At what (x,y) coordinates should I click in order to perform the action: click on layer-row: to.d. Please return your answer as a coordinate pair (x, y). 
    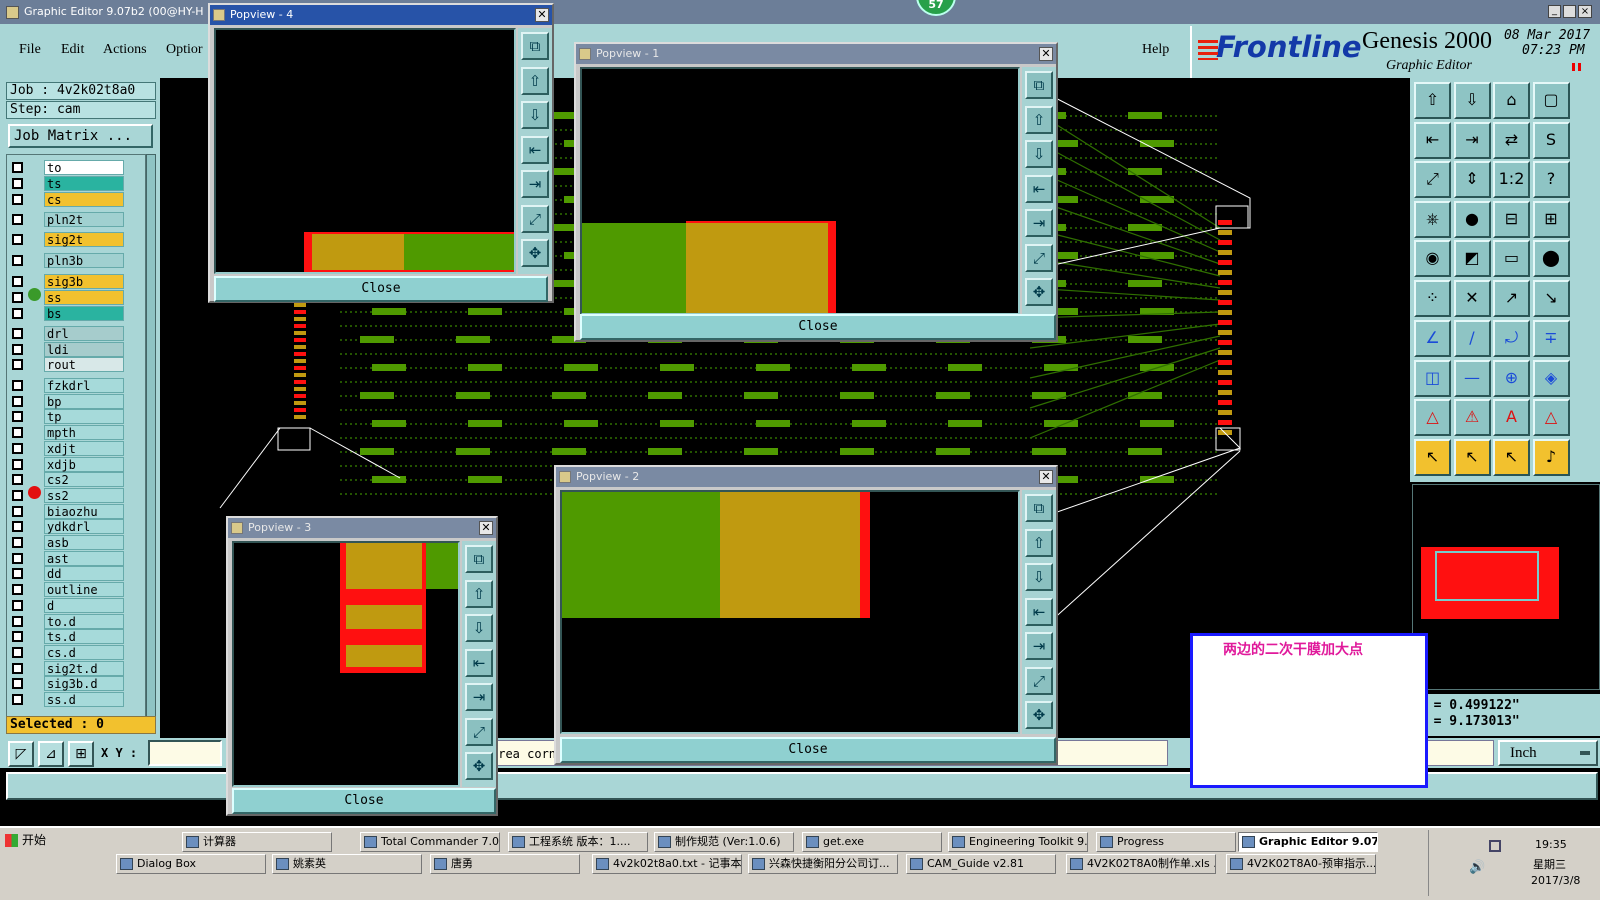
    Looking at the image, I should click on (78, 621).